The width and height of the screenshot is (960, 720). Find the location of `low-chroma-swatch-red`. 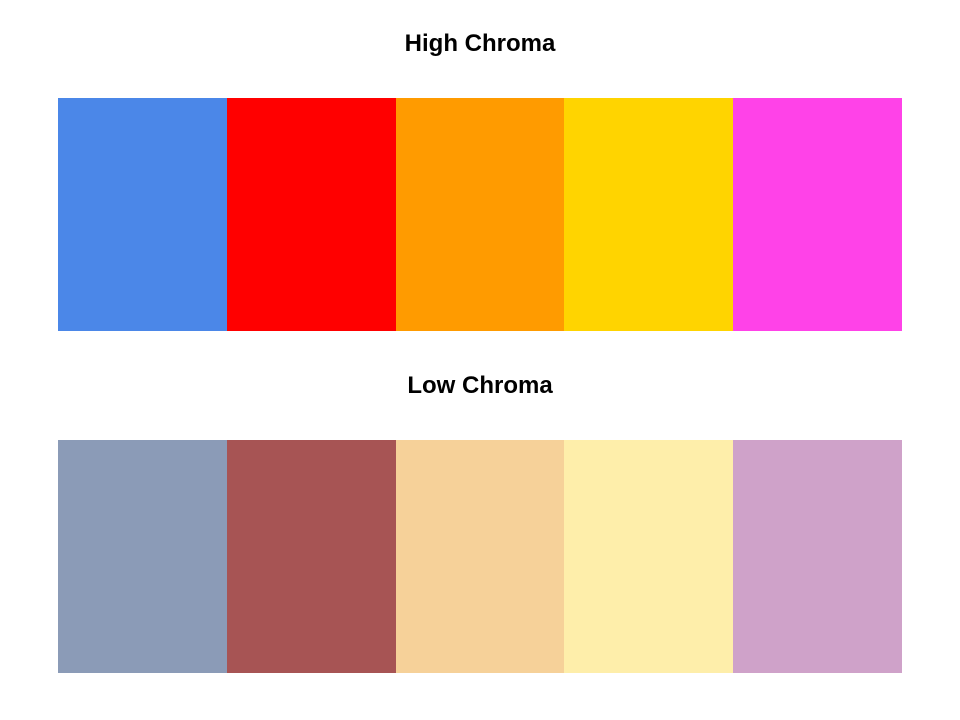

low-chroma-swatch-red is located at coordinates (311, 556).